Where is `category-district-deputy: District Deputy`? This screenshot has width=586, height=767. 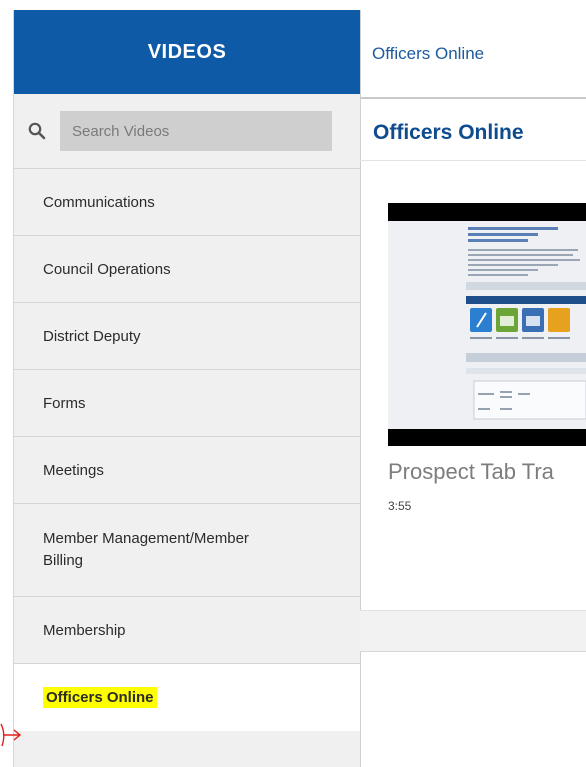
category-district-deputy: District Deputy is located at coordinates (187, 336).